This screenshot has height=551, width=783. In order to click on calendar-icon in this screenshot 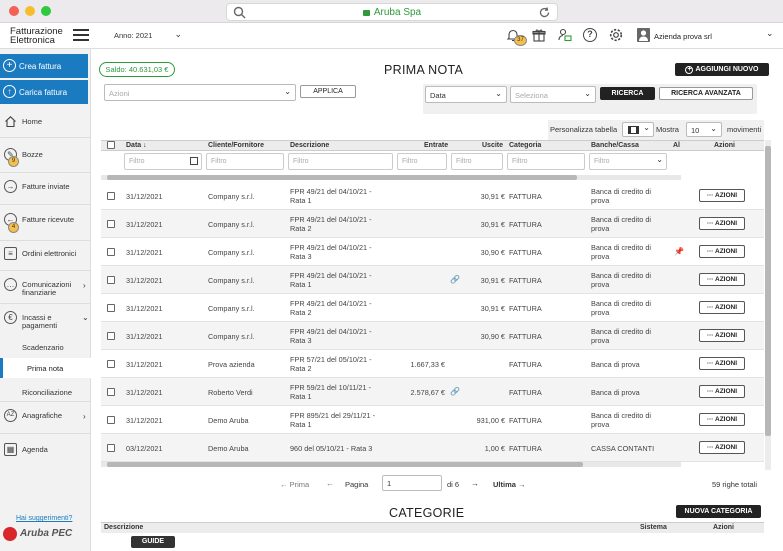, I will do `click(194, 161)`.